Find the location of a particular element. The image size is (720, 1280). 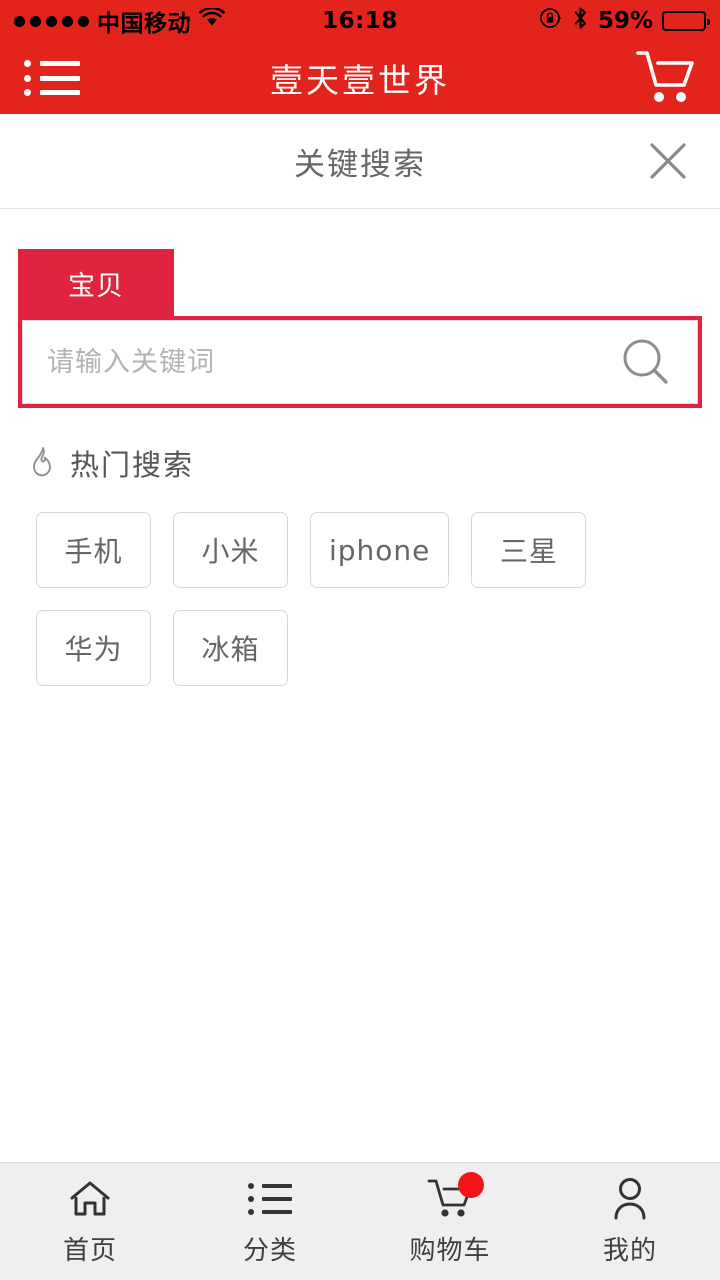

header-shopping-cart-icon is located at coordinates (665, 78).